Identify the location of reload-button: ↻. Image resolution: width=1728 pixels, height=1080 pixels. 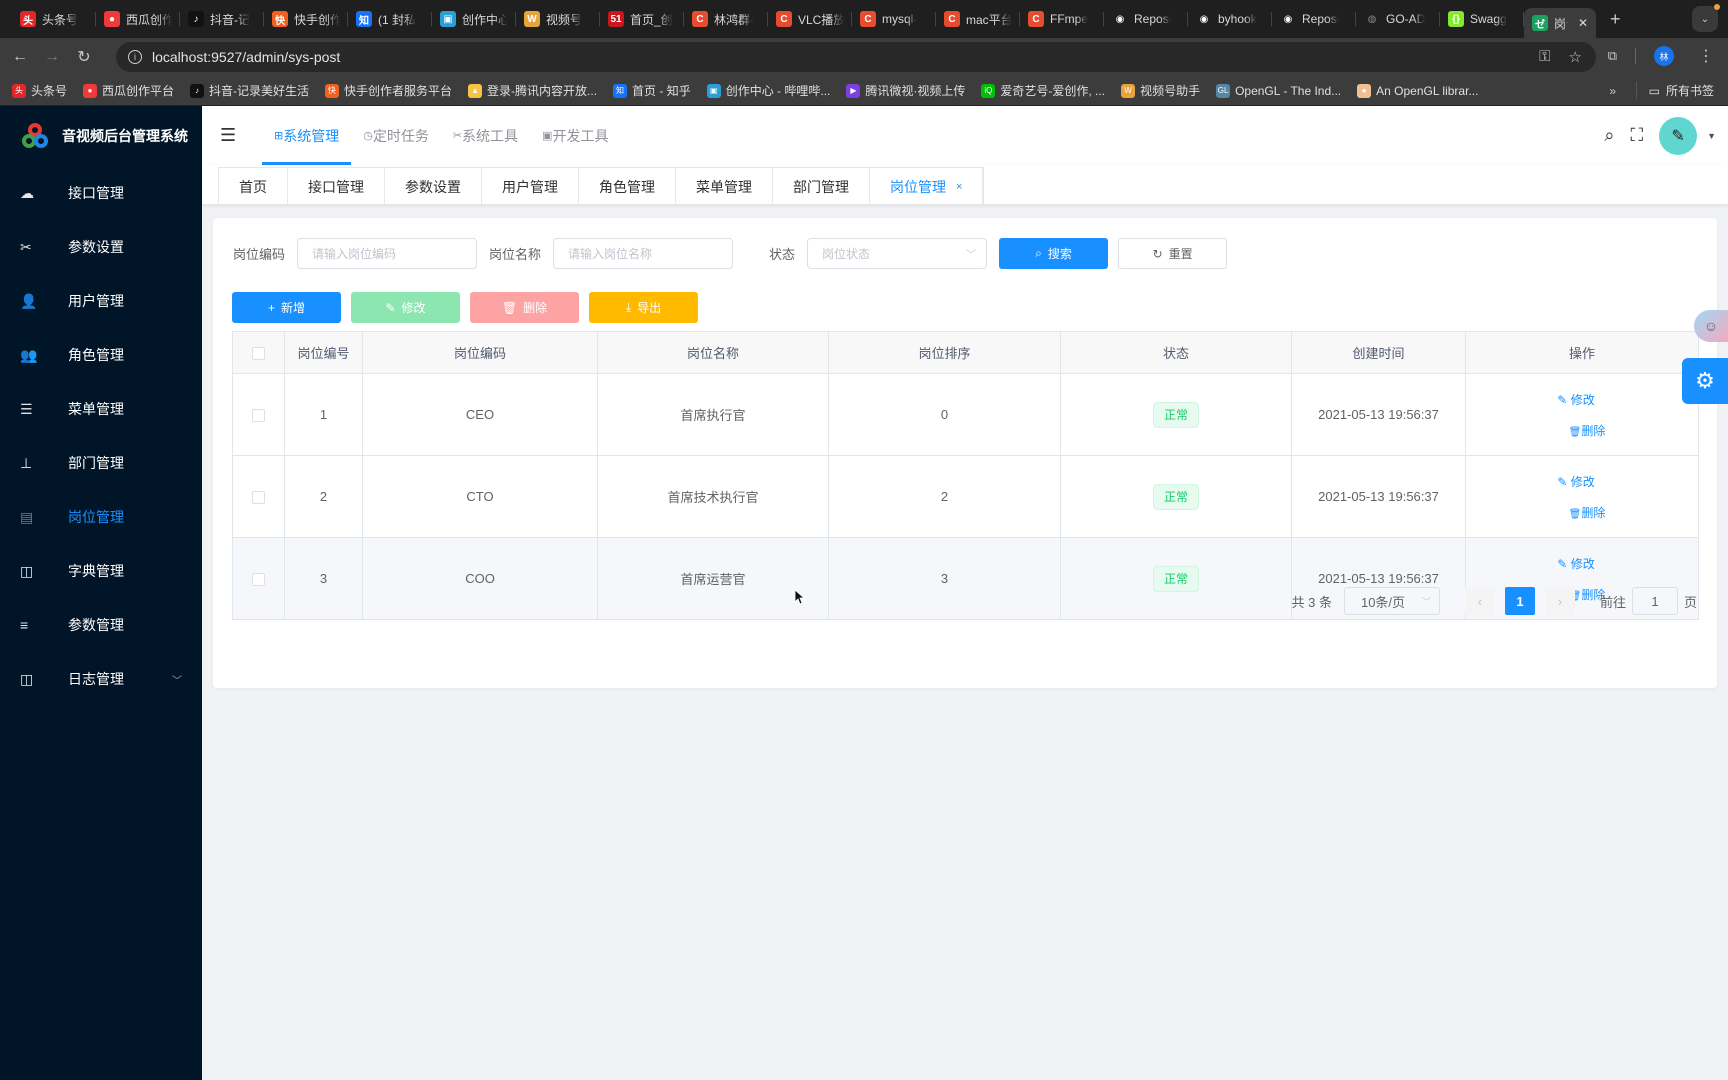
(84, 57).